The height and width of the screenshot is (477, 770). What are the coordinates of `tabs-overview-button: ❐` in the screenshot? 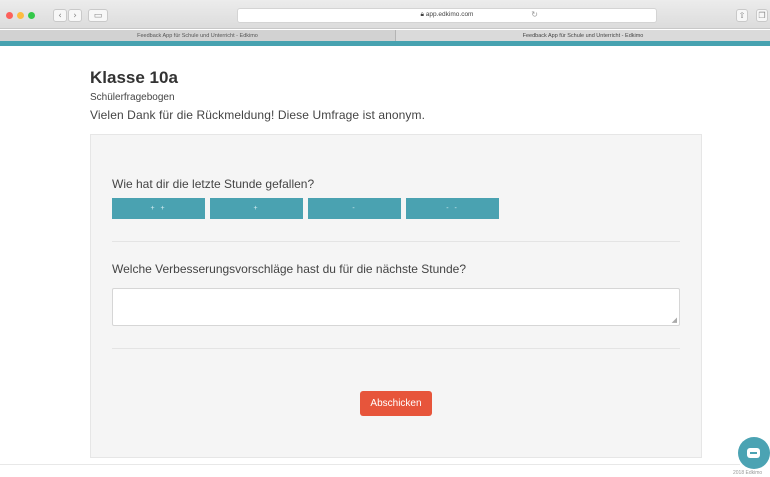 It's located at (762, 15).